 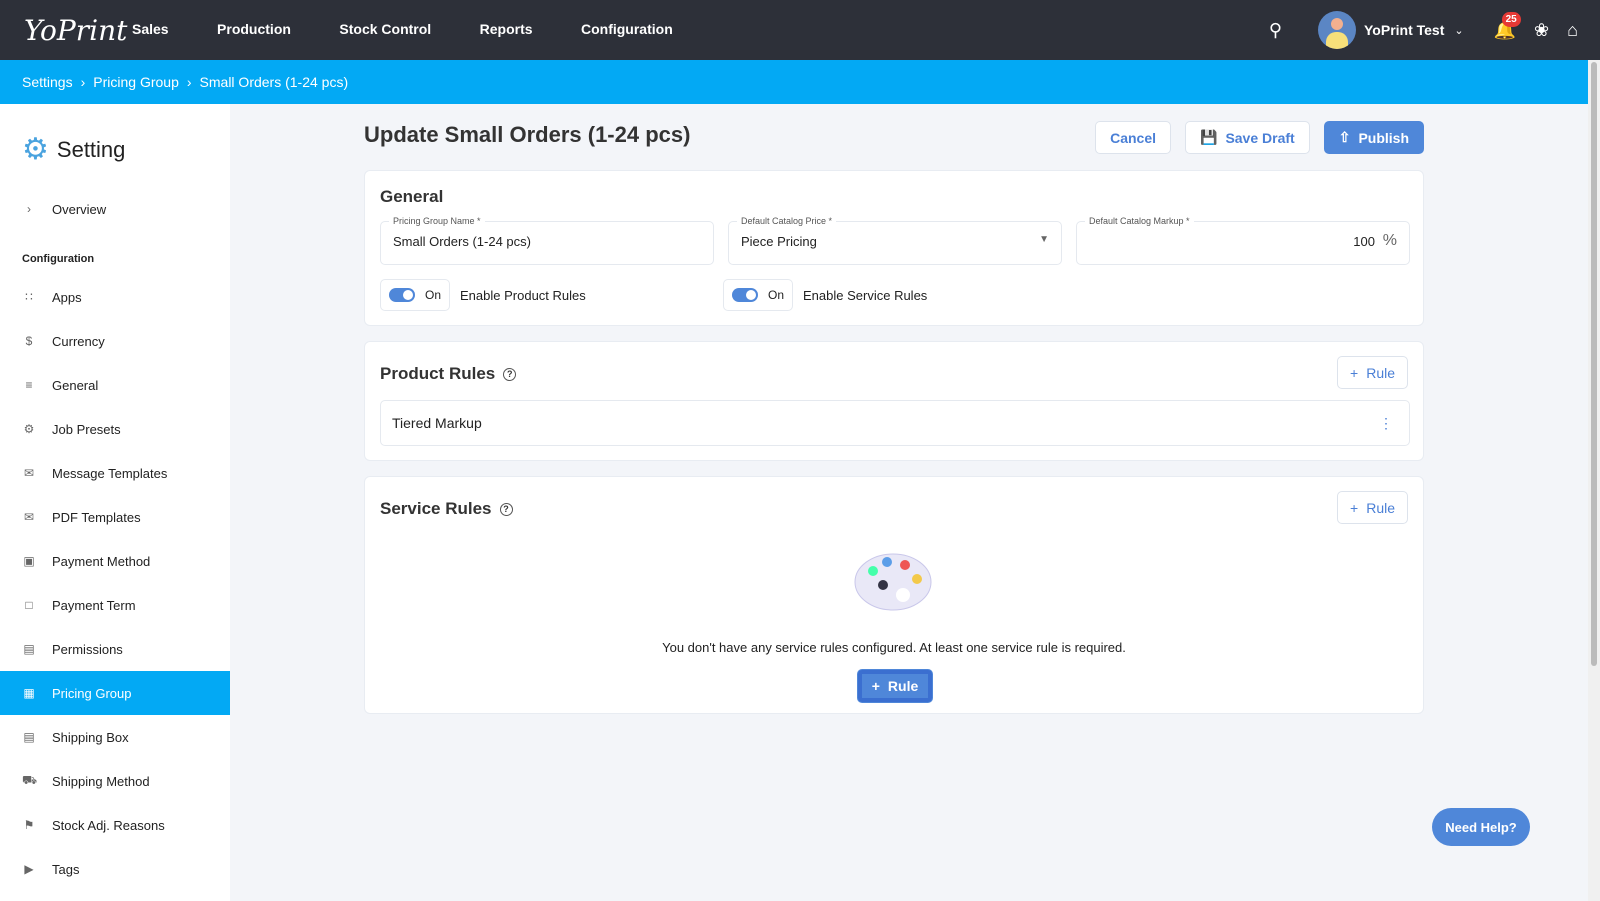 What do you see at coordinates (1044, 239) in the screenshot?
I see `dropdown-arrow-icon: ▼` at bounding box center [1044, 239].